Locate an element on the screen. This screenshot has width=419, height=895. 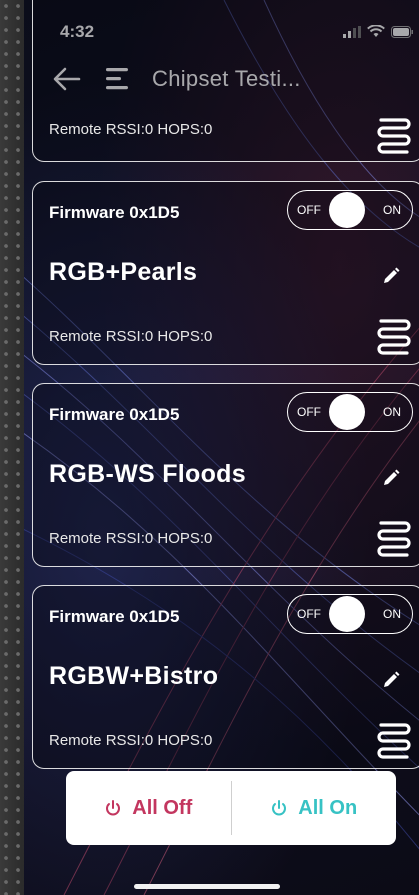
all-off-label: All Off is located at coordinates (162, 807).